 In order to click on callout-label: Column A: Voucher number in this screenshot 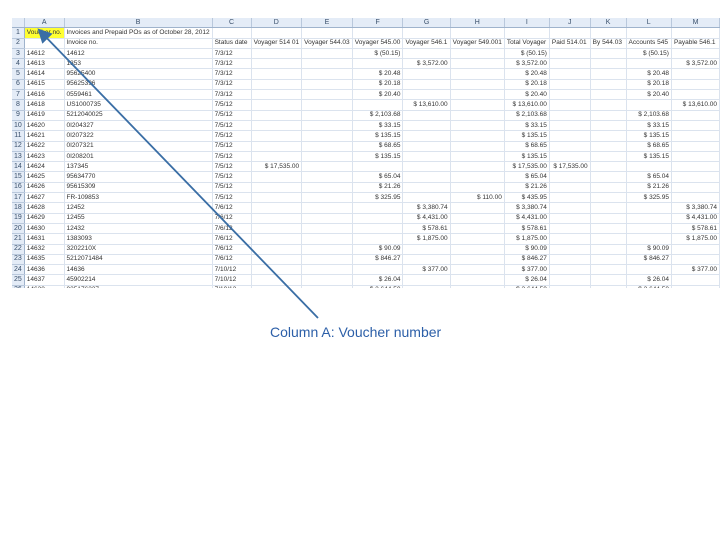, I will do `click(356, 332)`.